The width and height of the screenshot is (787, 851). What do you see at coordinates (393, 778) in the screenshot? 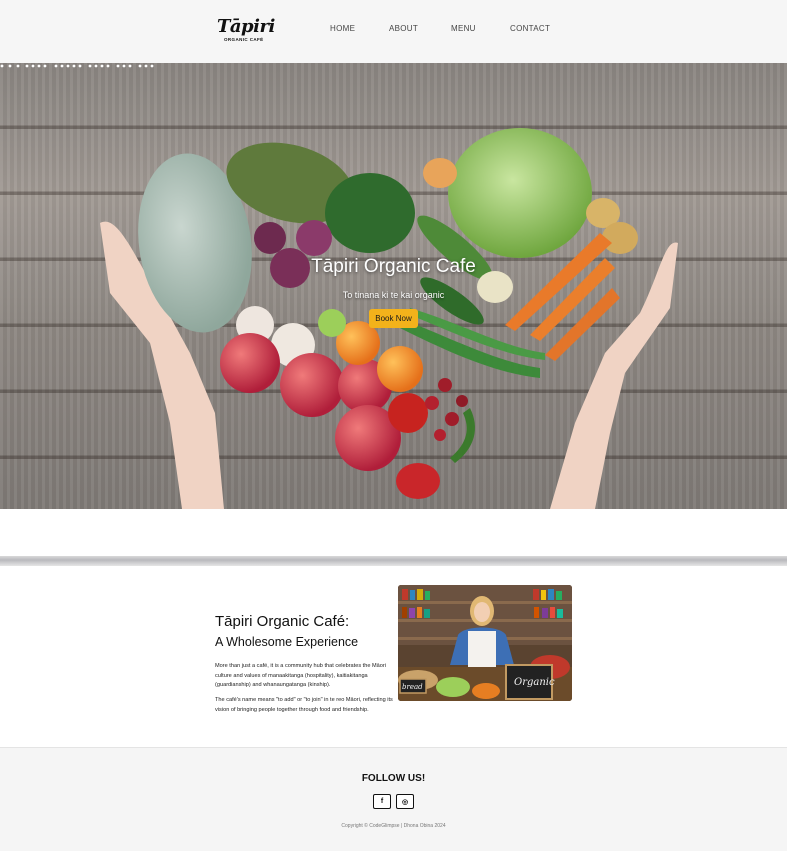
I see `follow-heading: FOLLOW US!` at bounding box center [393, 778].